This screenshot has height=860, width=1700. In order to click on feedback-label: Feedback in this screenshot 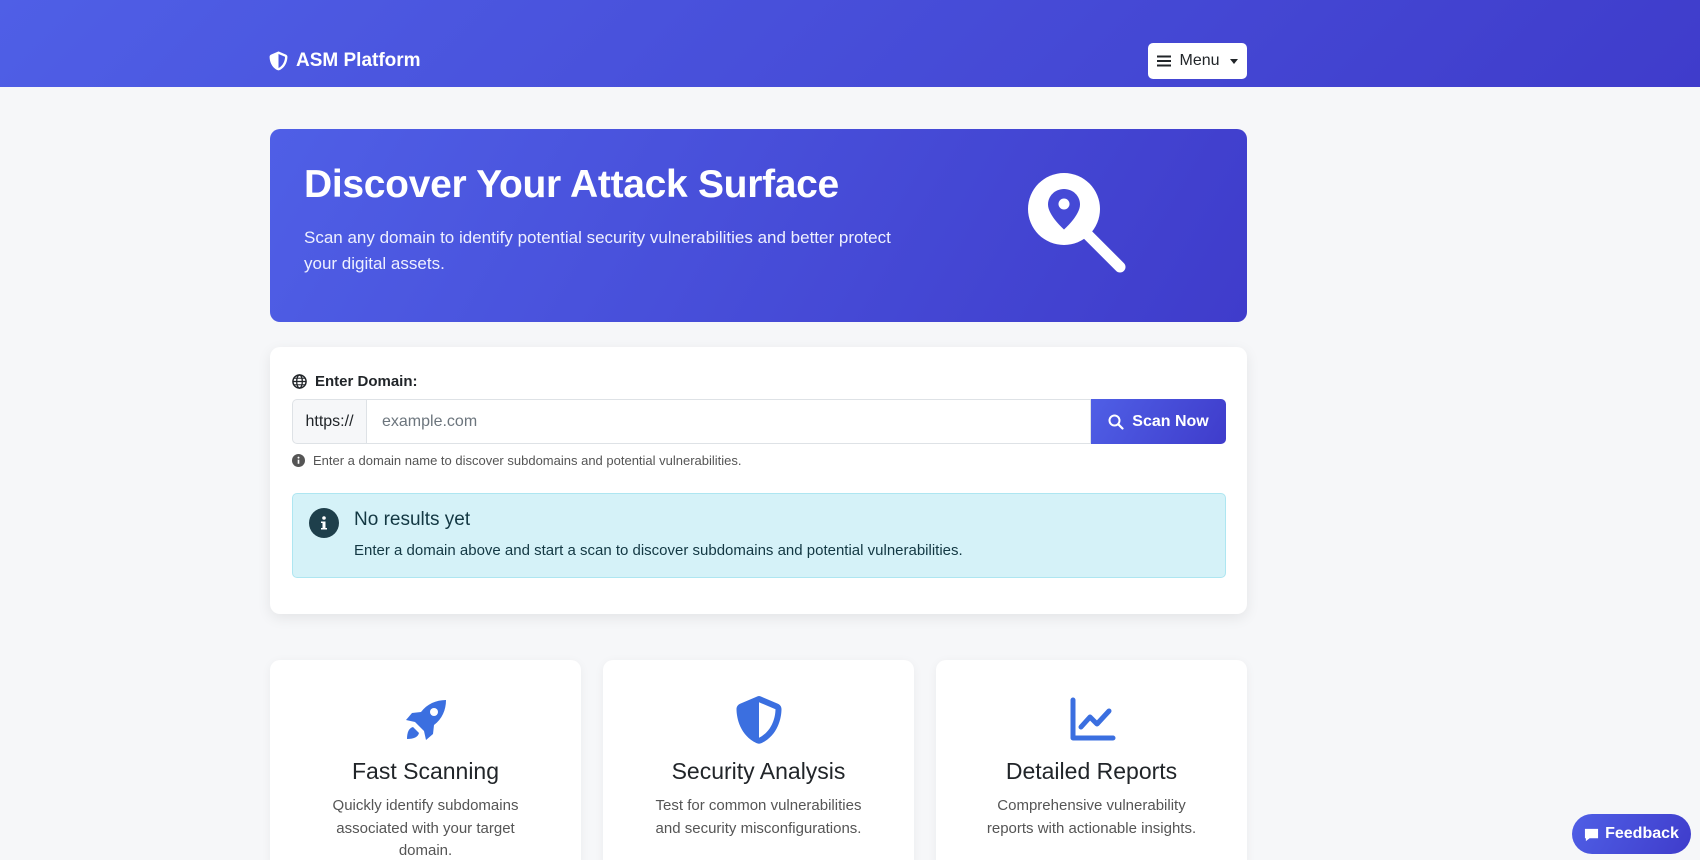, I will do `click(1642, 833)`.